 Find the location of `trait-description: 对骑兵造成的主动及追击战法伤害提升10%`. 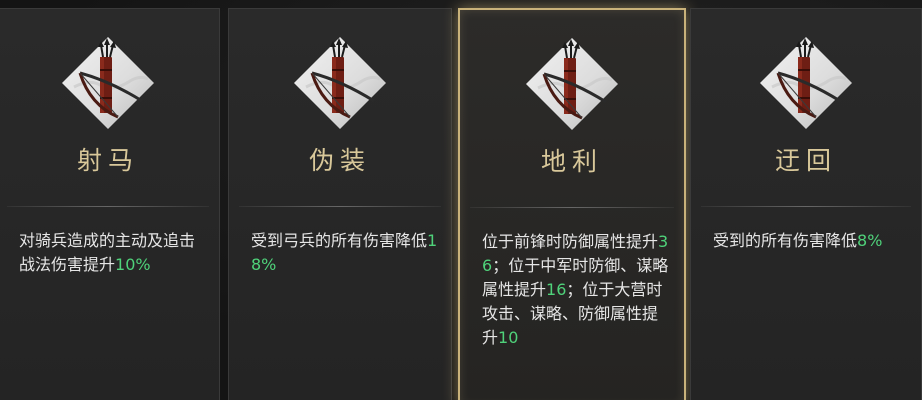

trait-description: 对骑兵造成的主动及追击战法伤害提升10% is located at coordinates (113, 253).